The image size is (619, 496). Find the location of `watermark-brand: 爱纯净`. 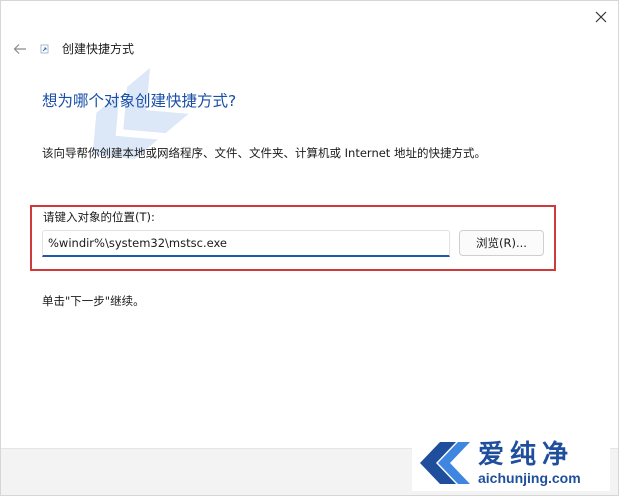

watermark-brand: 爱纯净 is located at coordinates (526, 455).